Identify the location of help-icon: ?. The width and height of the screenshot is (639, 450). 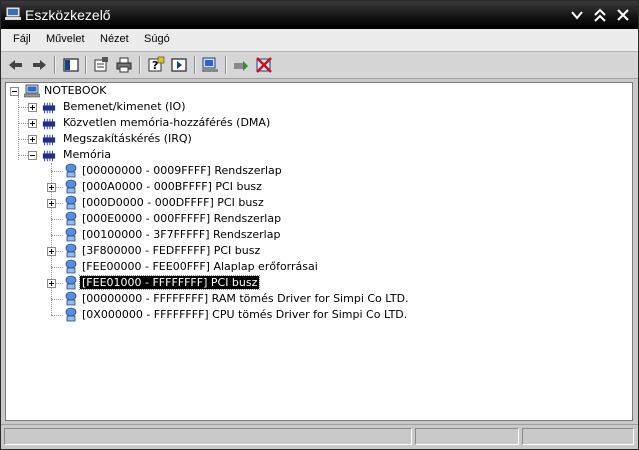
(156, 65).